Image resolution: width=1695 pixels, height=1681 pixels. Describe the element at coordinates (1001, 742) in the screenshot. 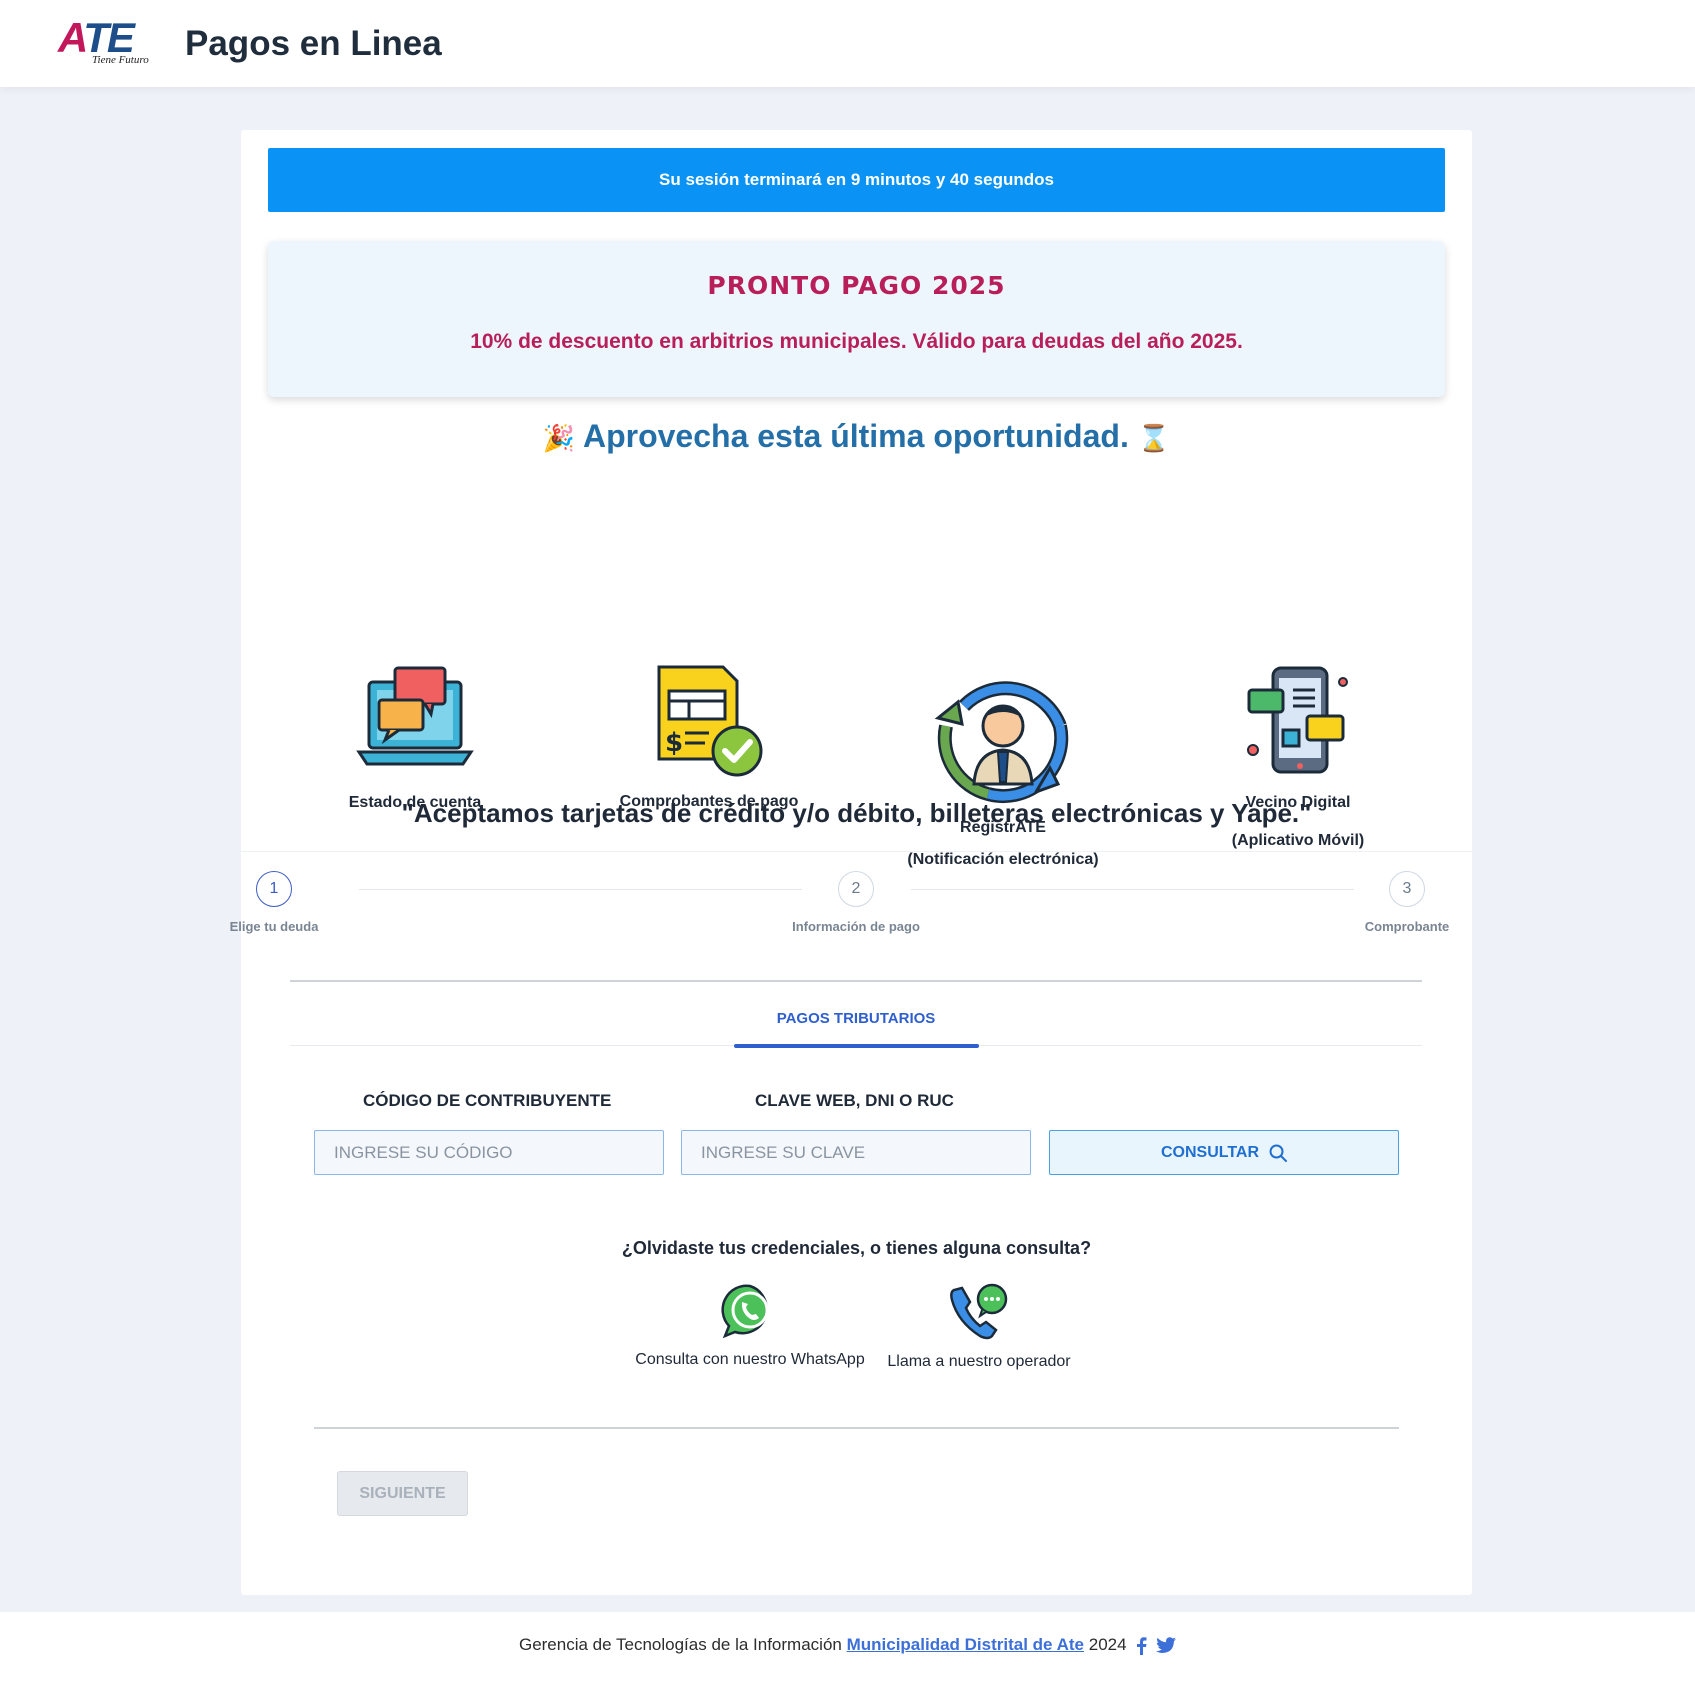

I see `user-cycle-icon` at that location.